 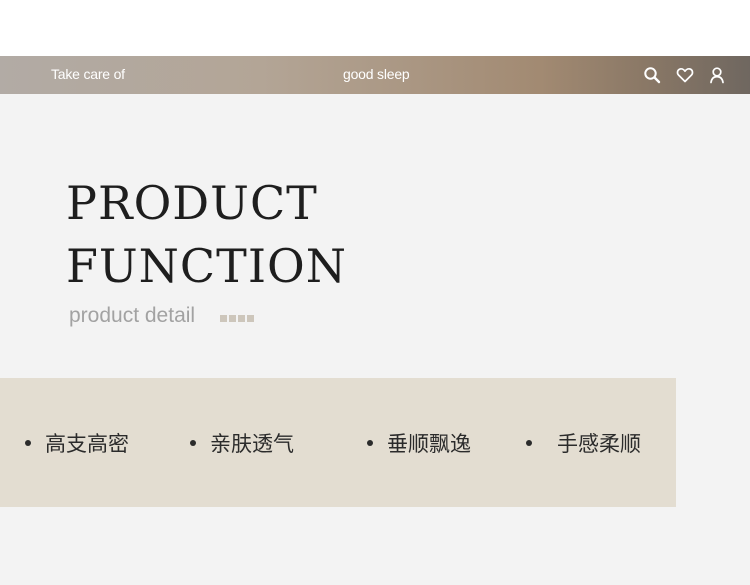 What do you see at coordinates (87, 444) in the screenshot?
I see `feature-label: 高支高密` at bounding box center [87, 444].